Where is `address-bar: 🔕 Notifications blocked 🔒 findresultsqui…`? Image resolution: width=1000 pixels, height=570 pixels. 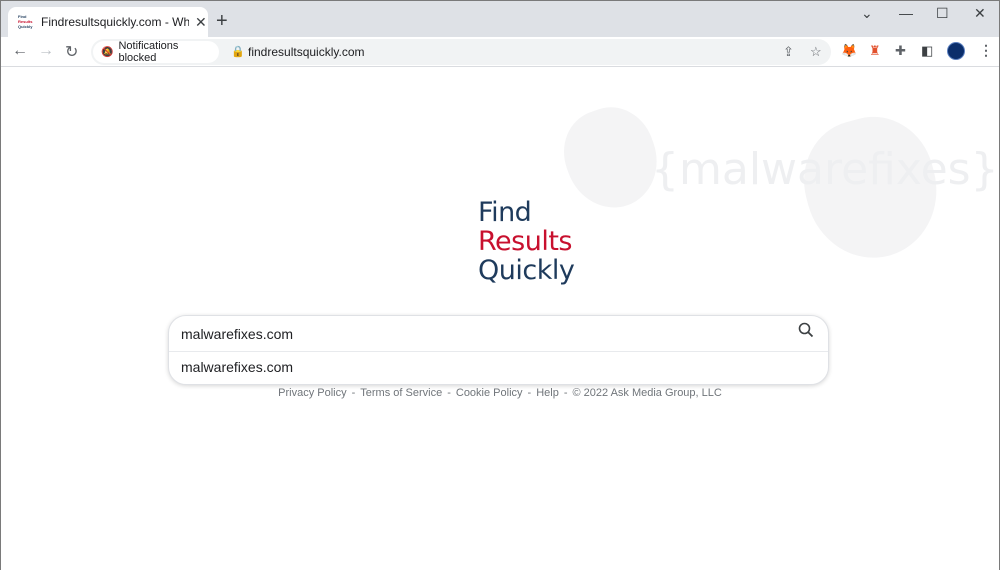 address-bar: 🔕 Notifications blocked 🔒 findresultsqui… is located at coordinates (461, 52).